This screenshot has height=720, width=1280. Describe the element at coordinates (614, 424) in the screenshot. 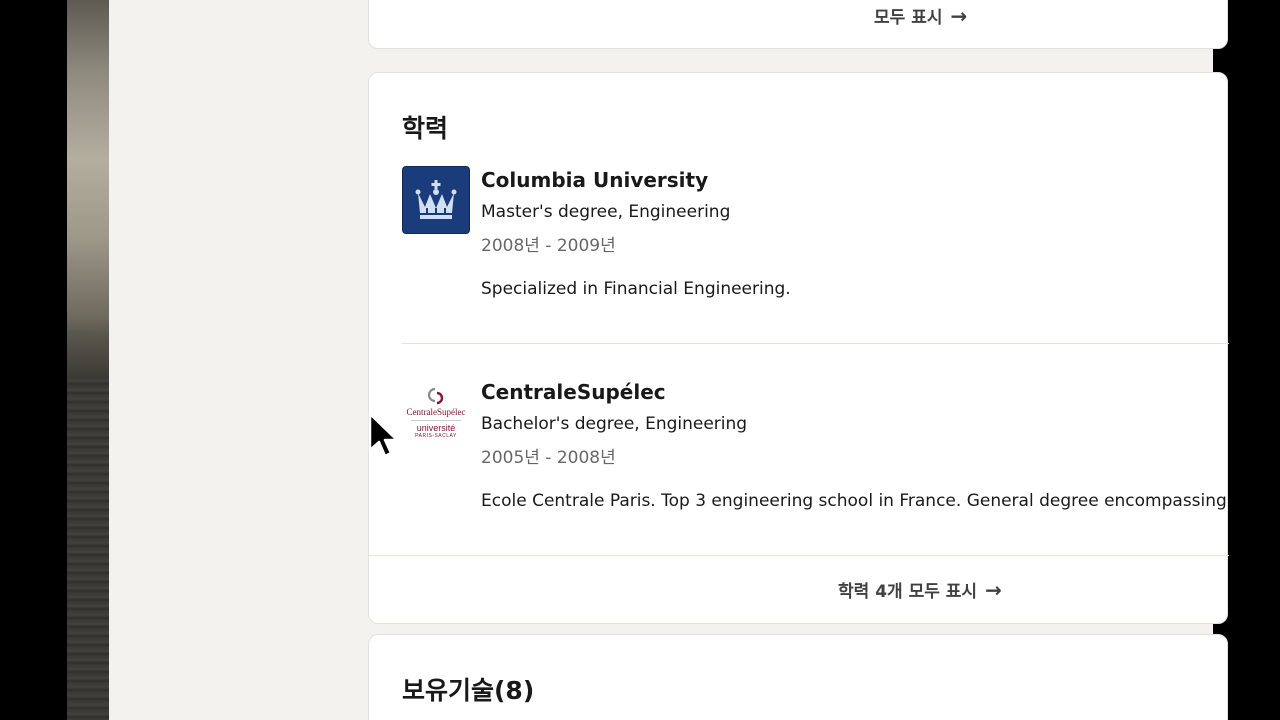

I see `degree: Bachelor's degree, Engineering` at that location.